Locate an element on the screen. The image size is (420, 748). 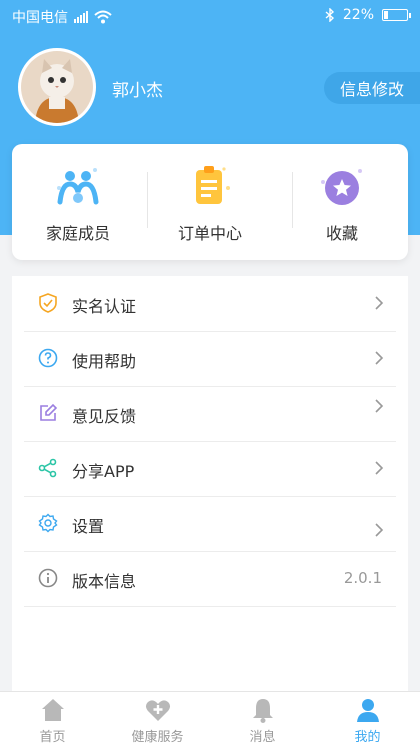
info-circle-icon is located at coordinates (48, 578).